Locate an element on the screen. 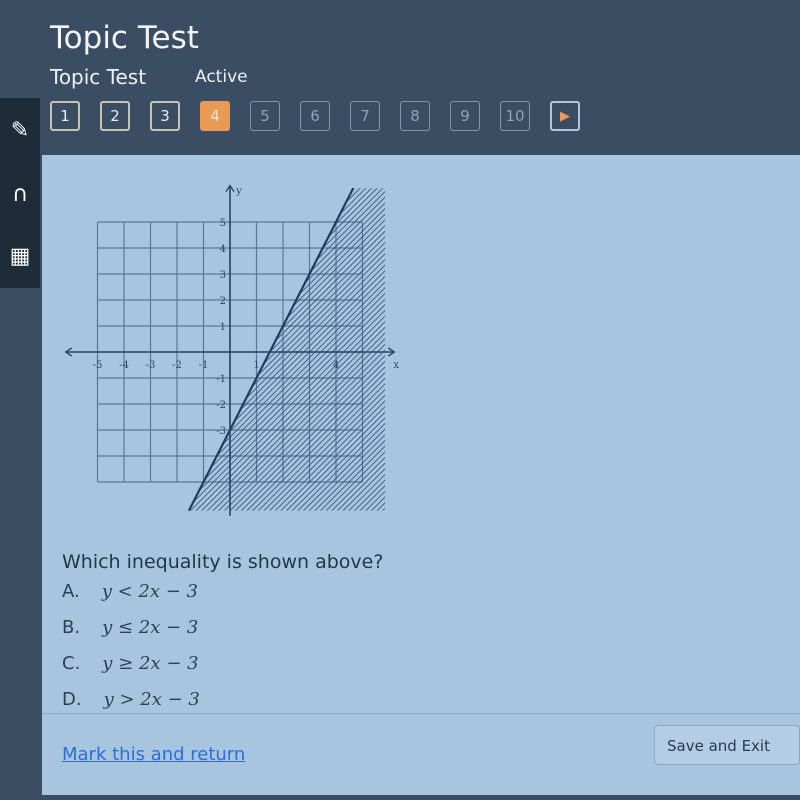 The height and width of the screenshot is (800, 800). y-tick-label: 4 is located at coordinates (223, 249).